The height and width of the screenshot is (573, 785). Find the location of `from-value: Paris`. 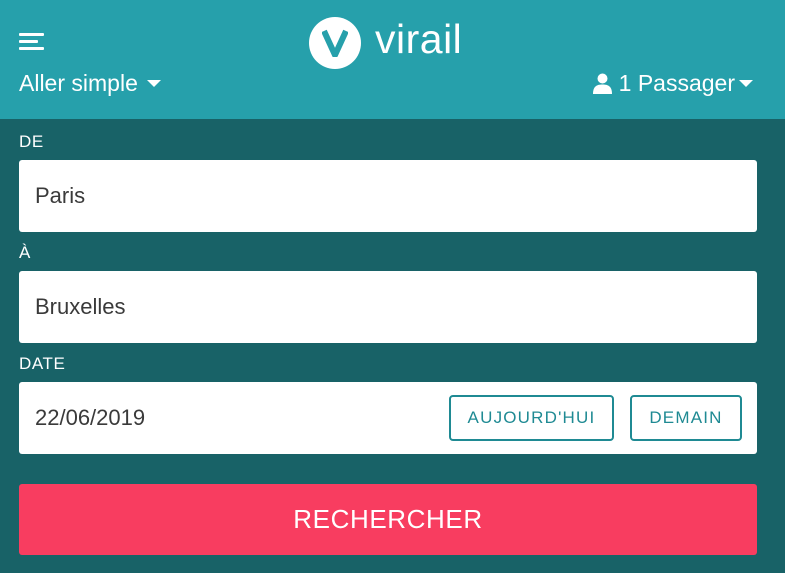

from-value: Paris is located at coordinates (60, 195).